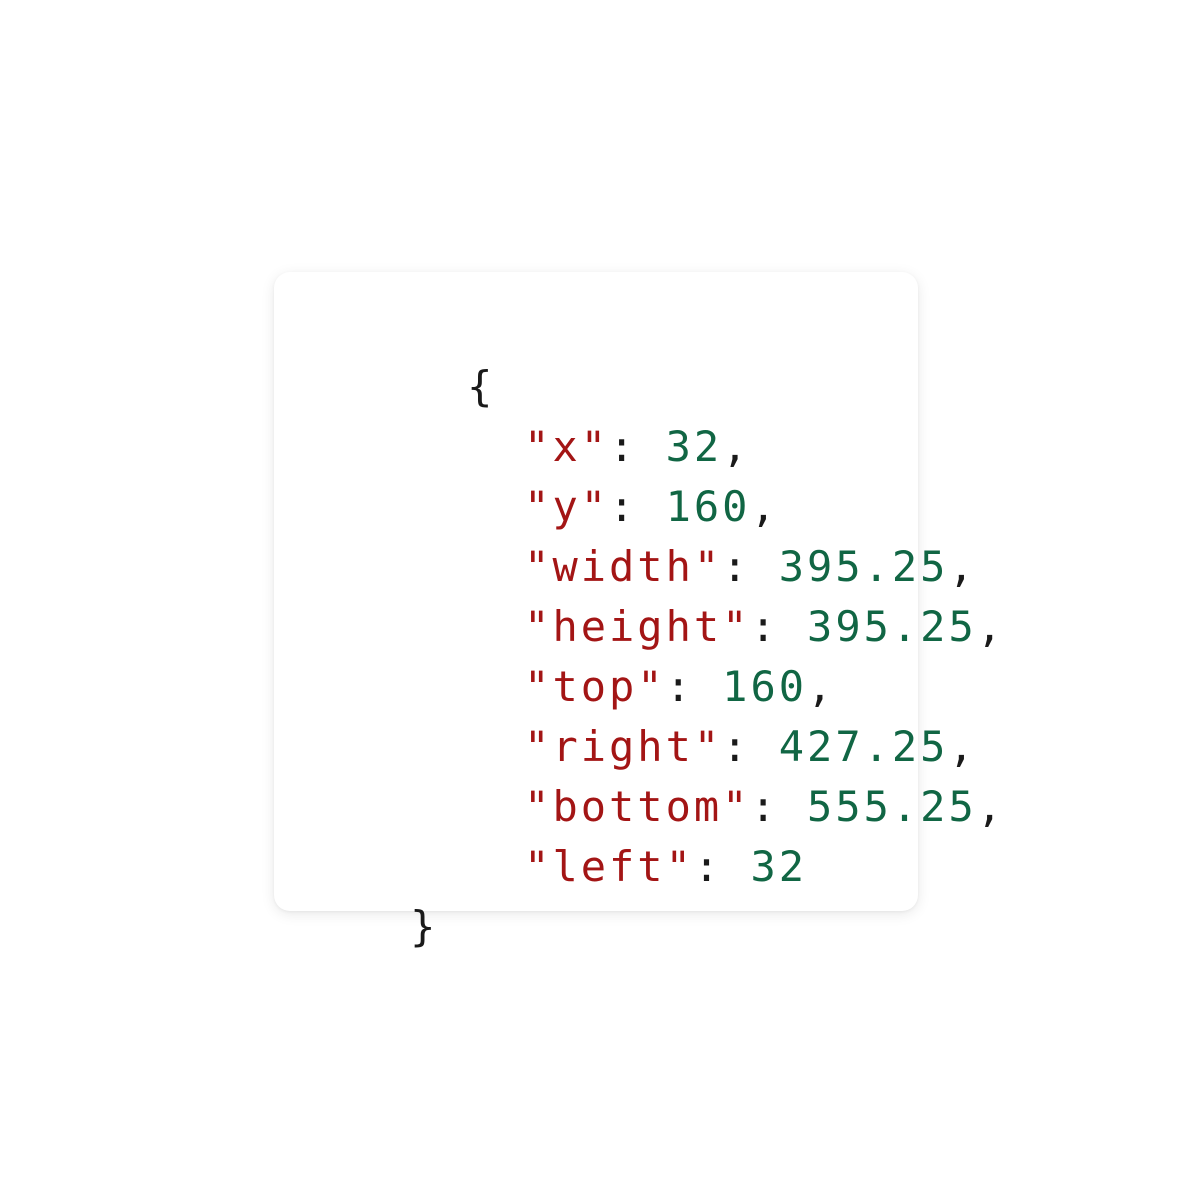 The width and height of the screenshot is (1193, 1189). Describe the element at coordinates (722, 866) in the screenshot. I see `colon: :` at that location.